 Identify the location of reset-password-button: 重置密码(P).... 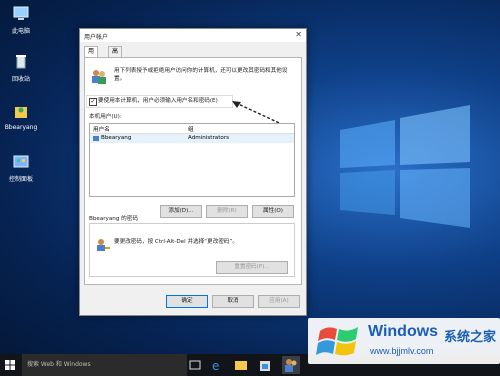
(252, 267).